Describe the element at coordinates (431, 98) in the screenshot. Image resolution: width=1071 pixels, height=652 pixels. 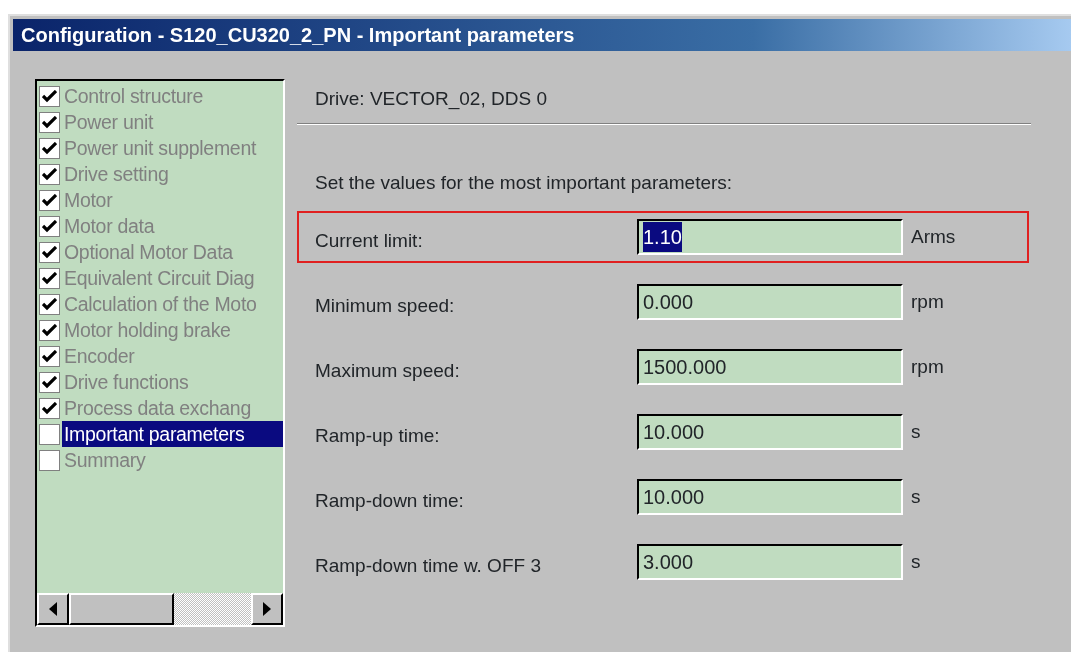
I see `drive-label: Drive: VECTOR_02, DDS 0` at that location.